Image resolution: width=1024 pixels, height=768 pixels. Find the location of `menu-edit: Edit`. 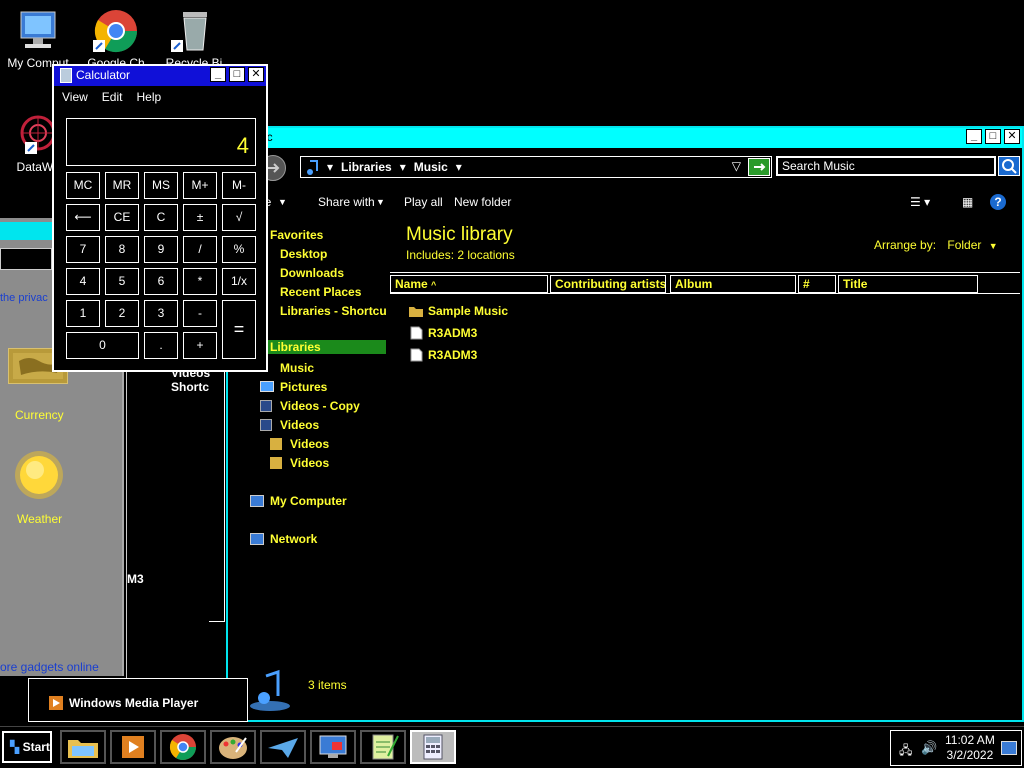

menu-edit: Edit is located at coordinates (112, 97).